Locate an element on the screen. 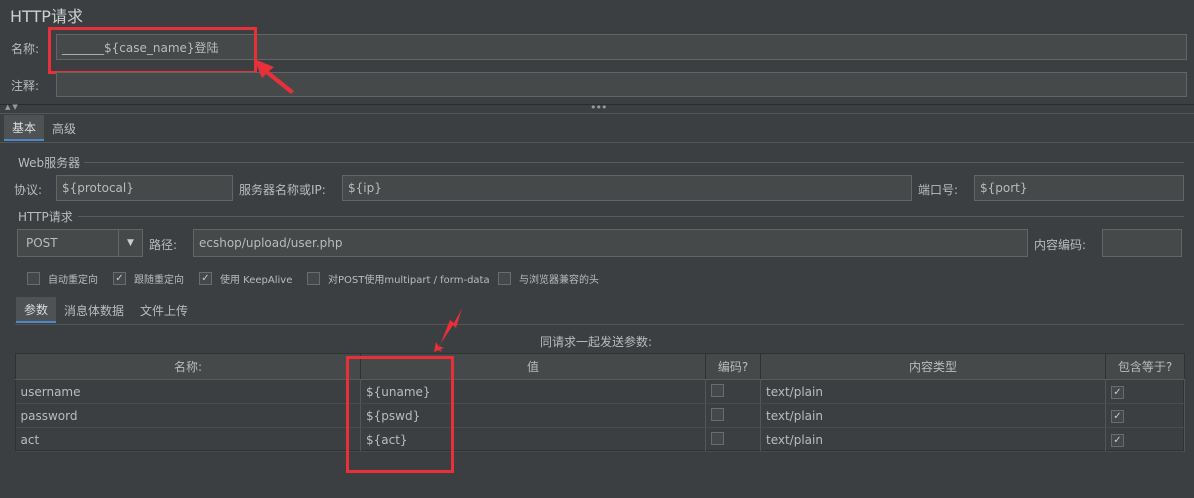  path-label: 路径: is located at coordinates (163, 245).